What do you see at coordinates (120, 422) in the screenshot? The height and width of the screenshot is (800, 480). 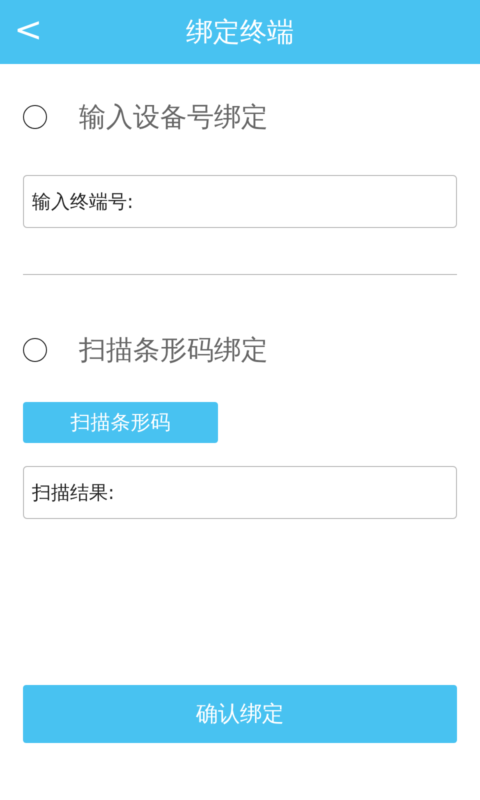 I see `scan-barcode-button: 扫描条形码` at bounding box center [120, 422].